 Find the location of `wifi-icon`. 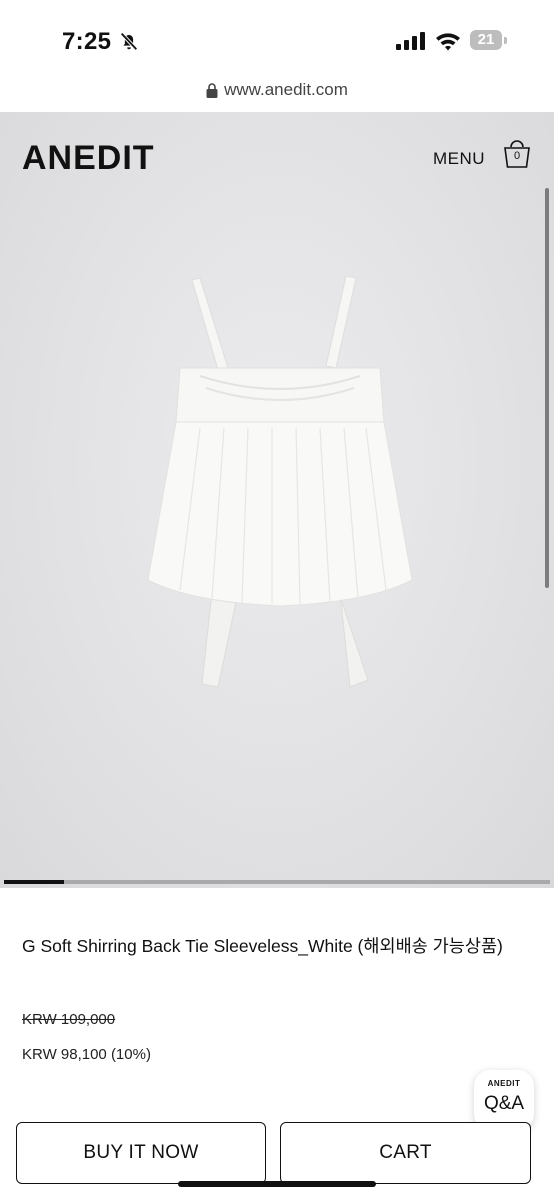

wifi-icon is located at coordinates (448, 42).